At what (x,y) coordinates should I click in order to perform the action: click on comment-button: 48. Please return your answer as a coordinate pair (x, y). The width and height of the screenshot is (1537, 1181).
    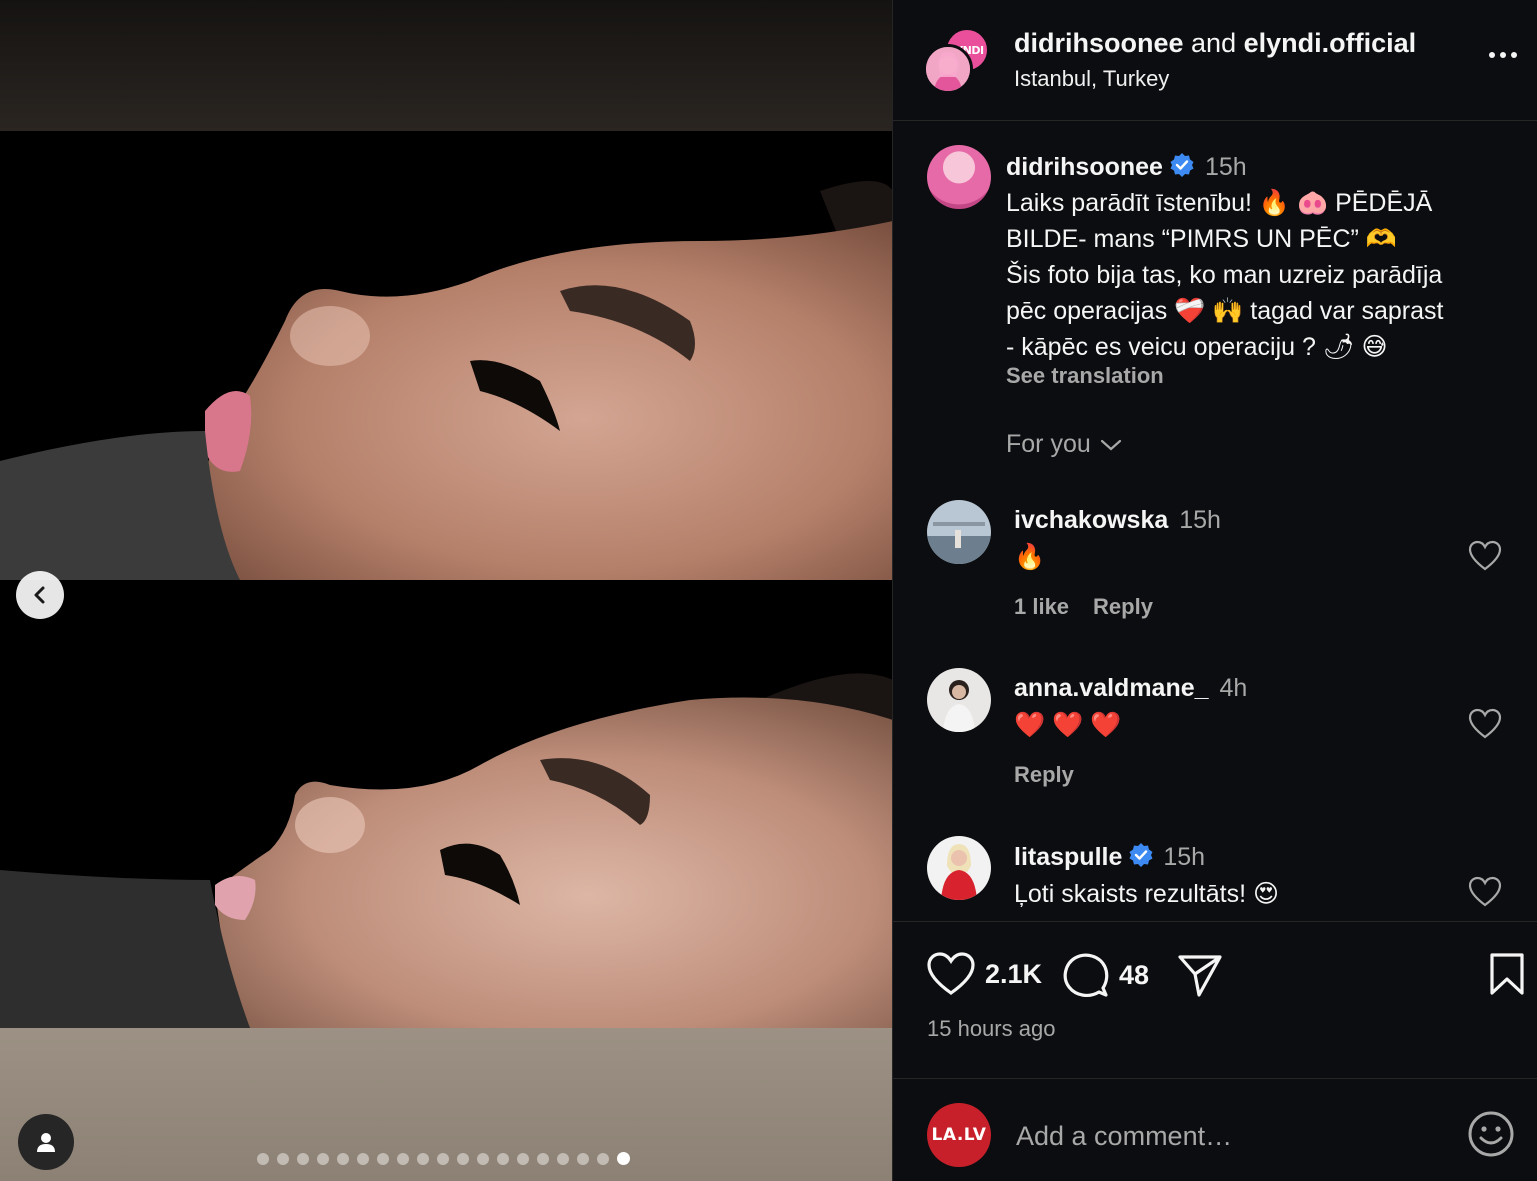
    Looking at the image, I should click on (1106, 975).